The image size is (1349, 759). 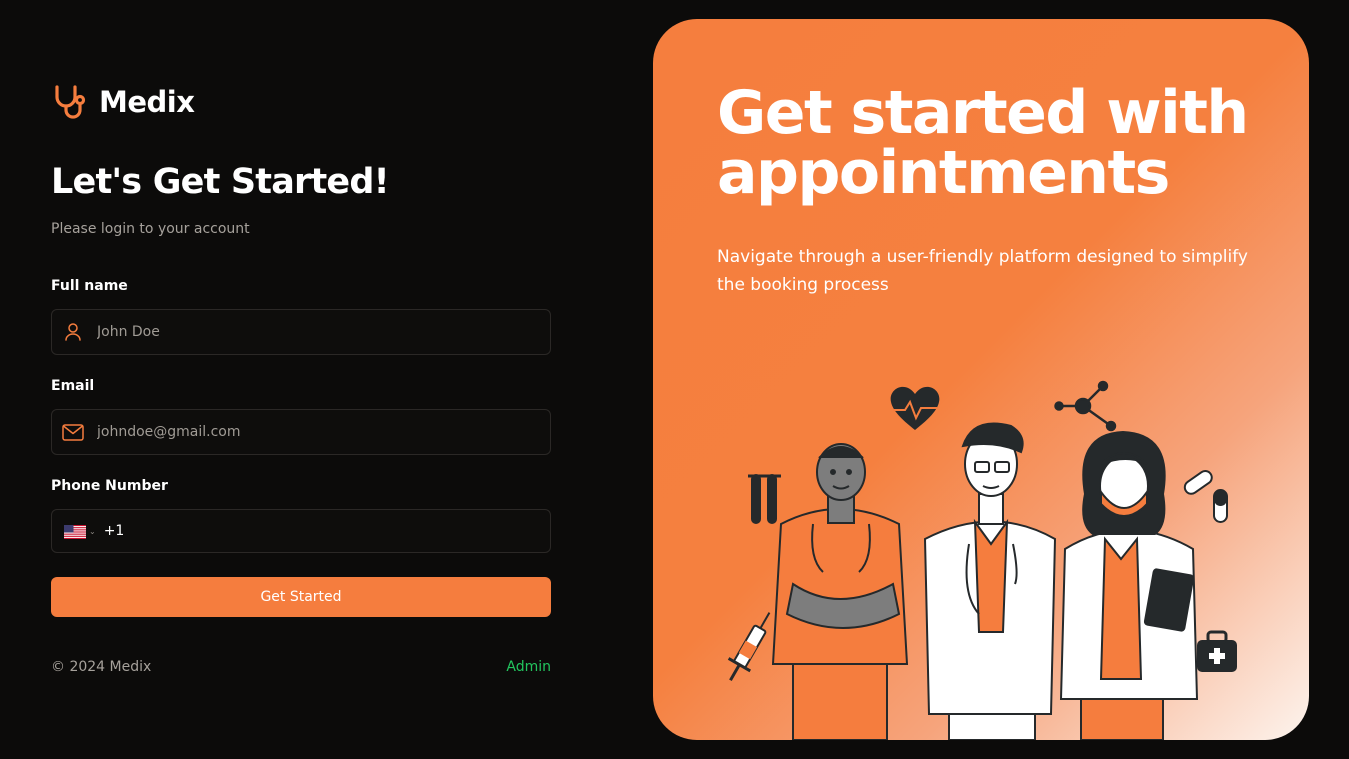 I want to click on email-field, so click(x=301, y=432).